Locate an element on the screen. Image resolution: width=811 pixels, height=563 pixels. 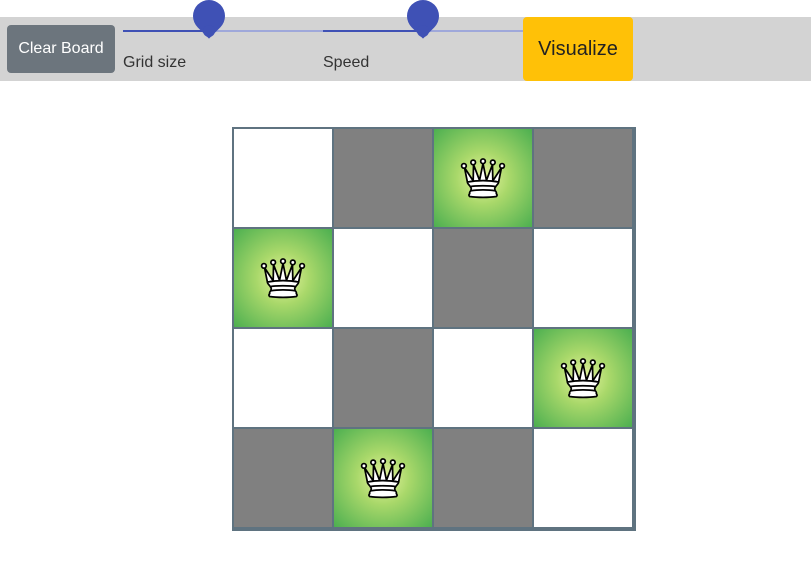
speed-slider-thumb is located at coordinates (423, 31).